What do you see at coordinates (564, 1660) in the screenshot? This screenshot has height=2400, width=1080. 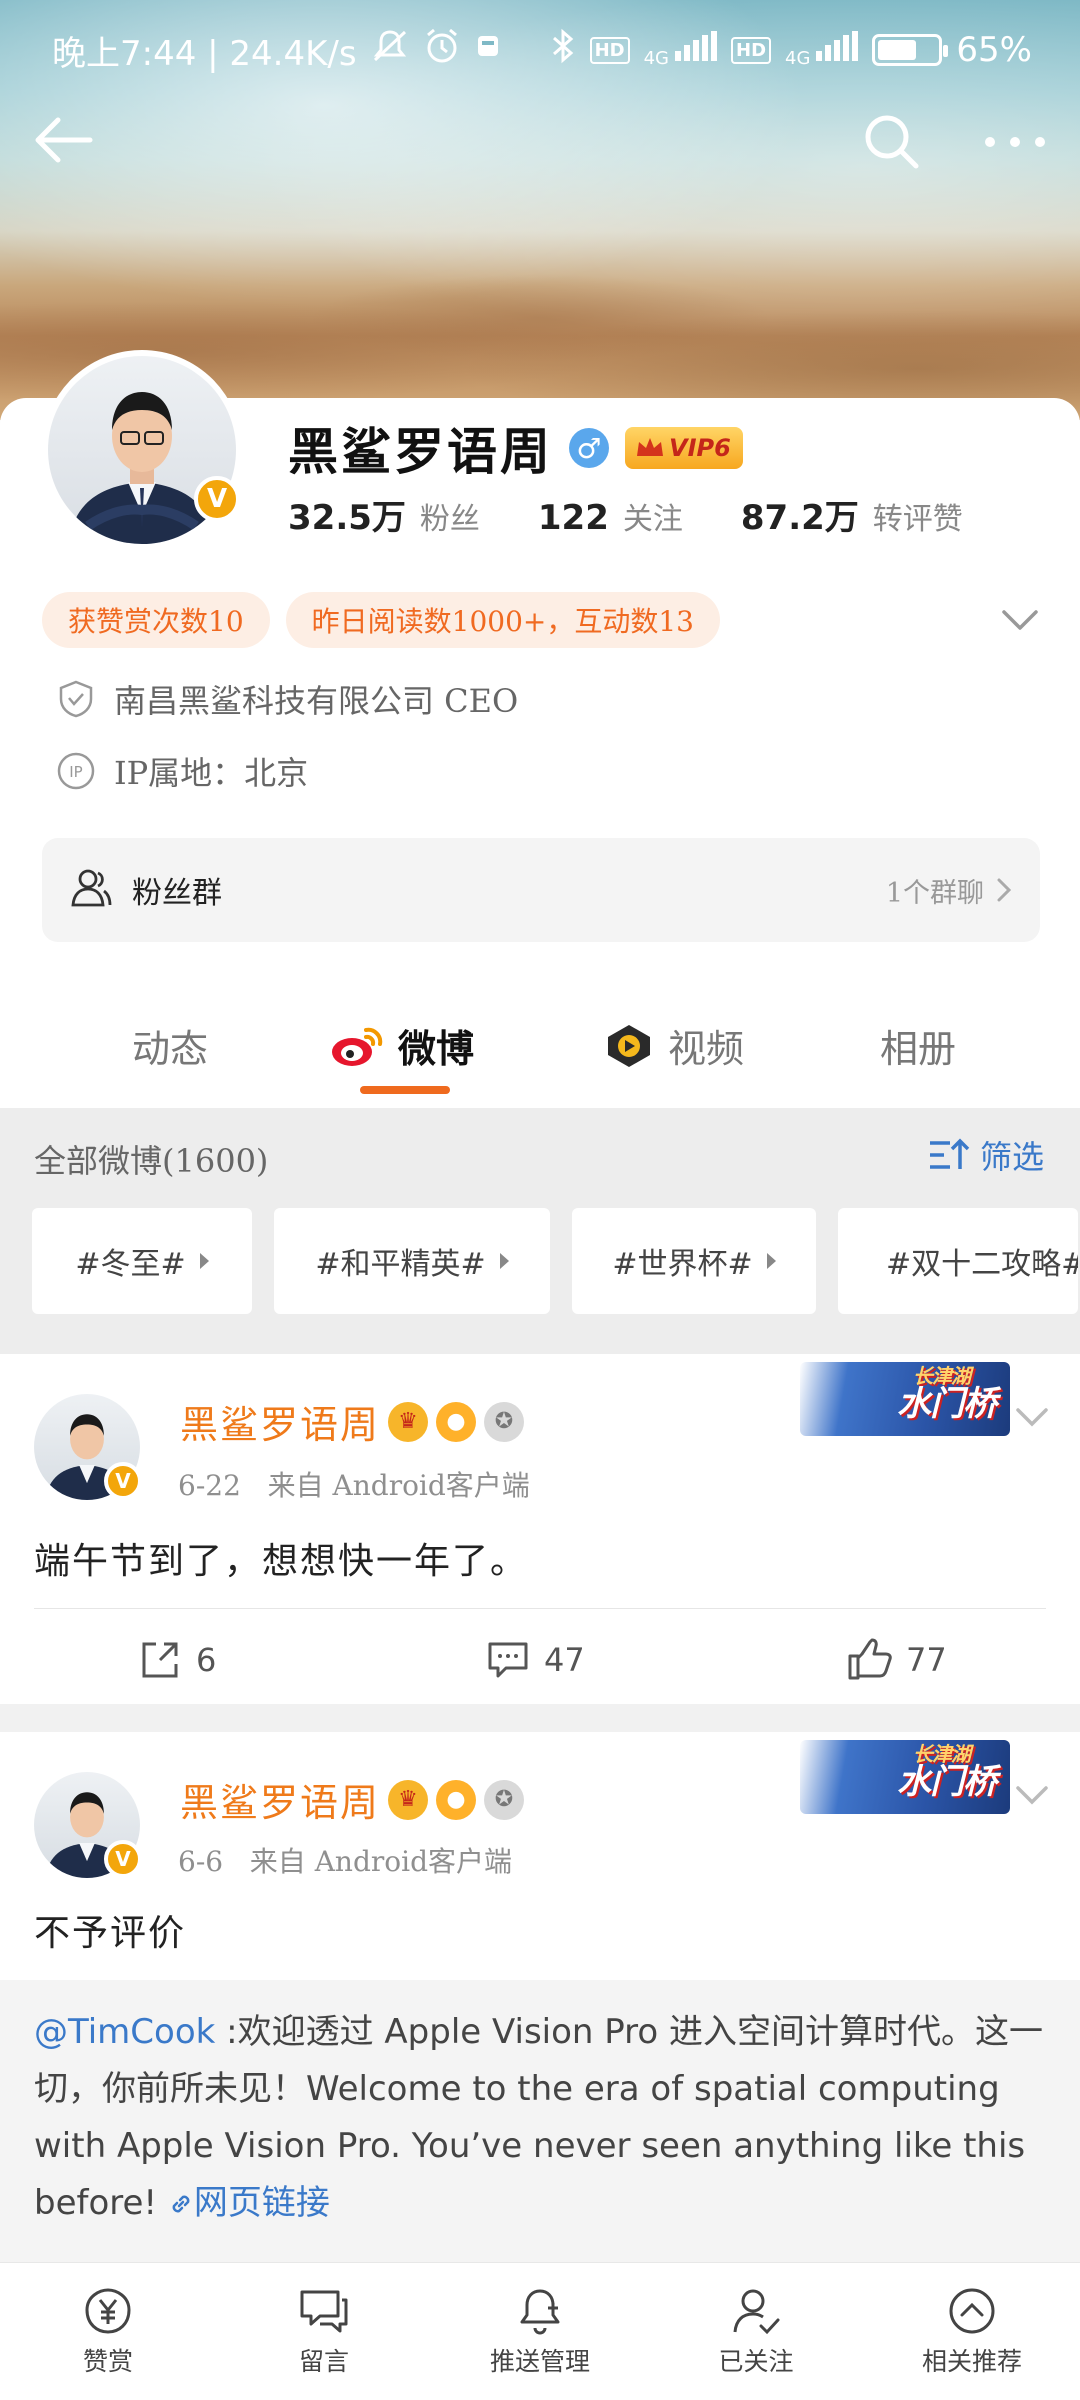 I see `comment-count: 47` at bounding box center [564, 1660].